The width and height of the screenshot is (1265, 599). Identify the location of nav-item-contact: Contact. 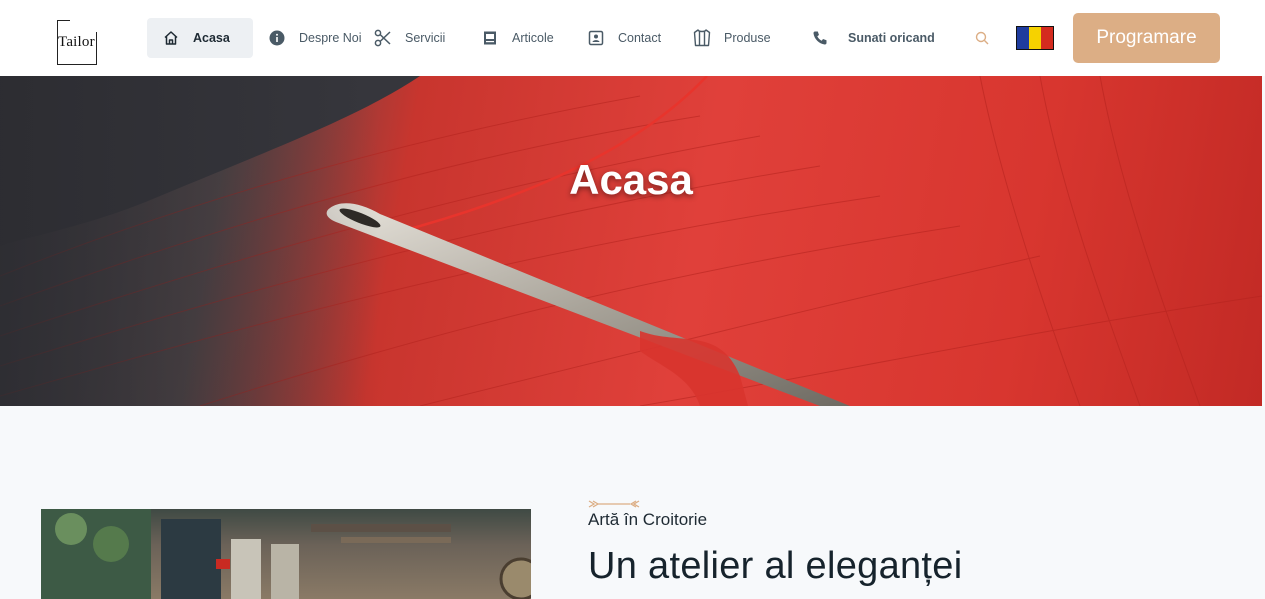
(623, 38).